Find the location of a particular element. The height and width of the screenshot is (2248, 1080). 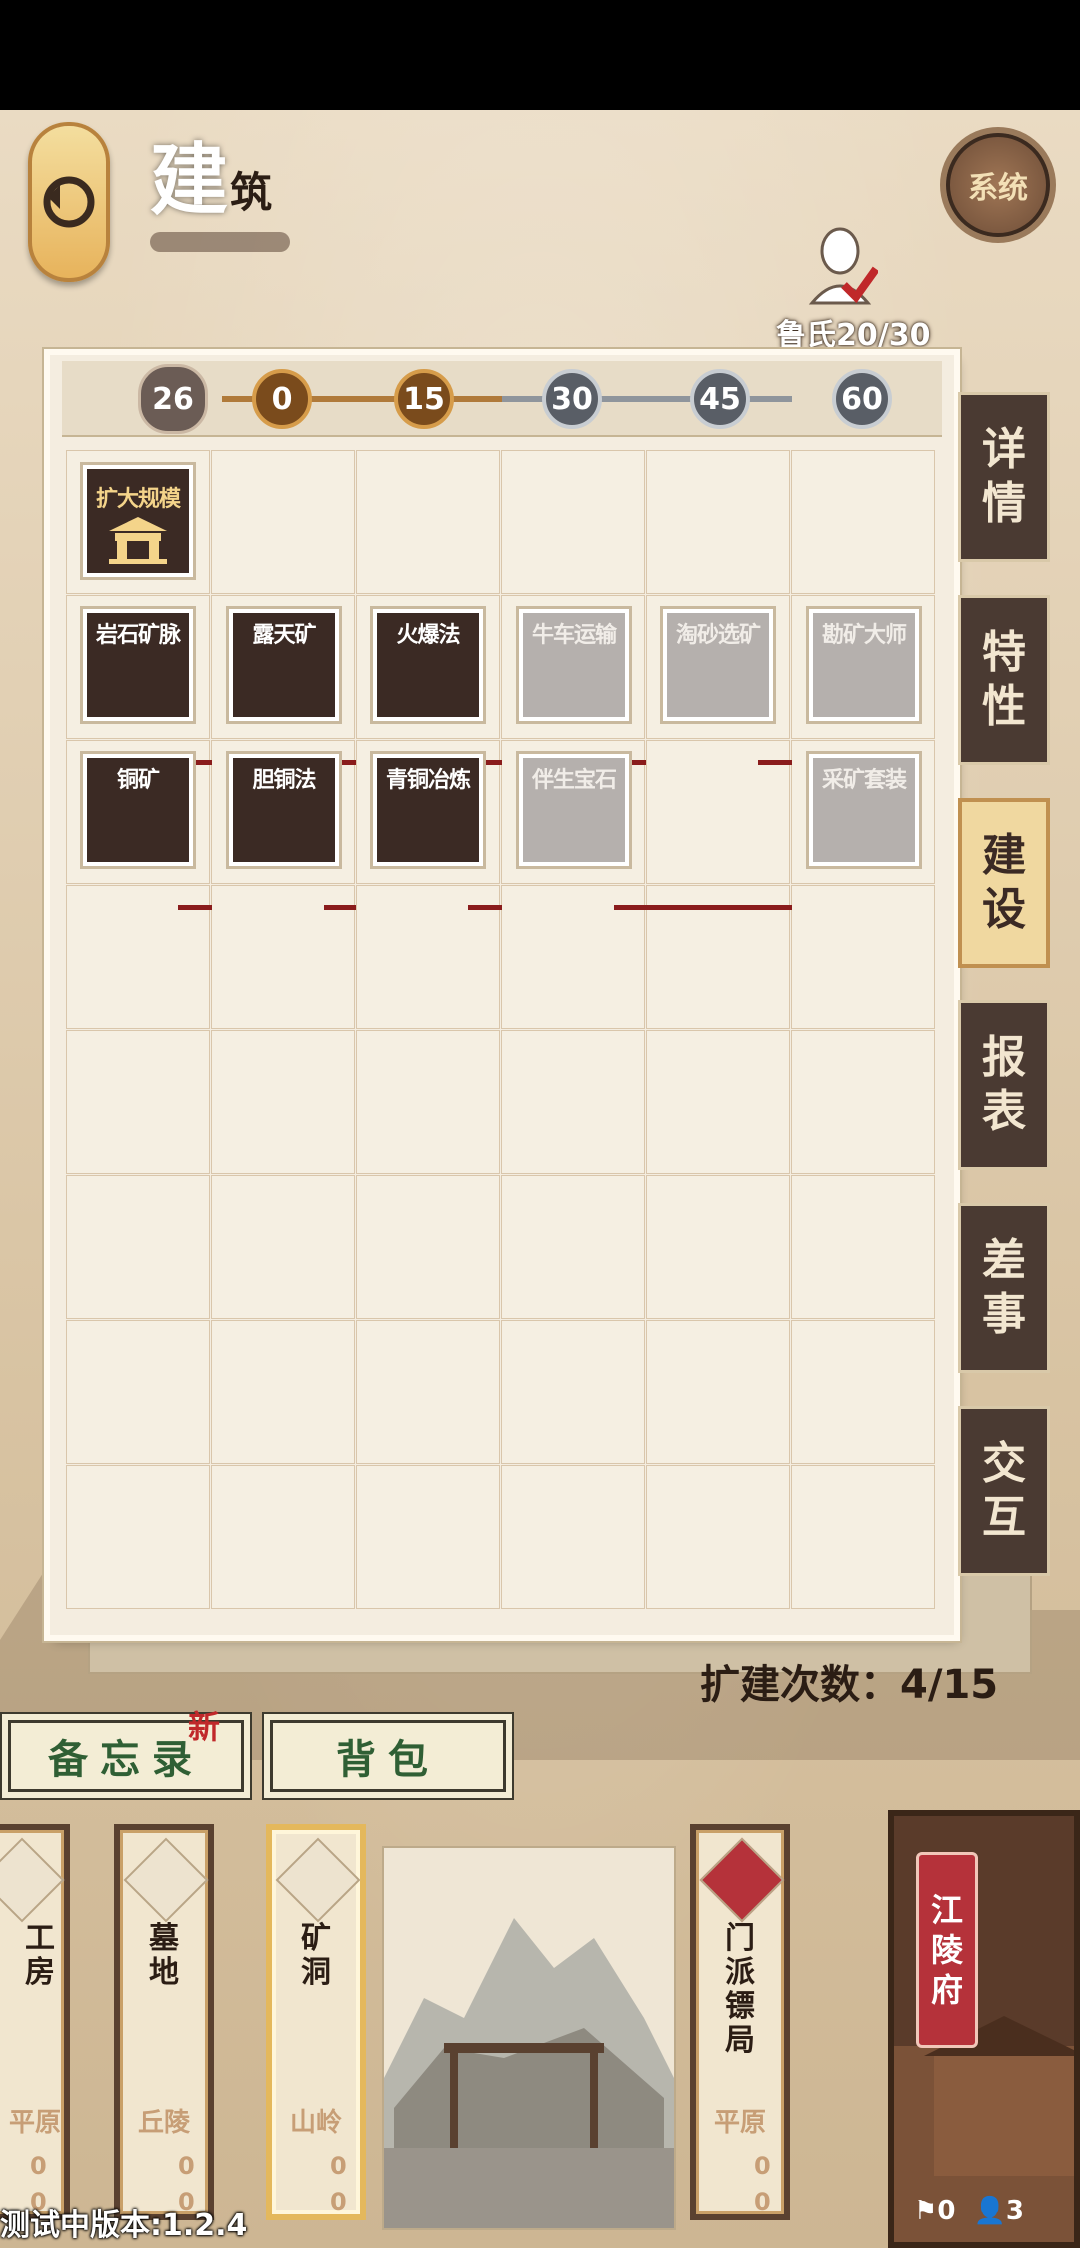

resident-count: 鲁氏20/30 is located at coordinates (853, 335).